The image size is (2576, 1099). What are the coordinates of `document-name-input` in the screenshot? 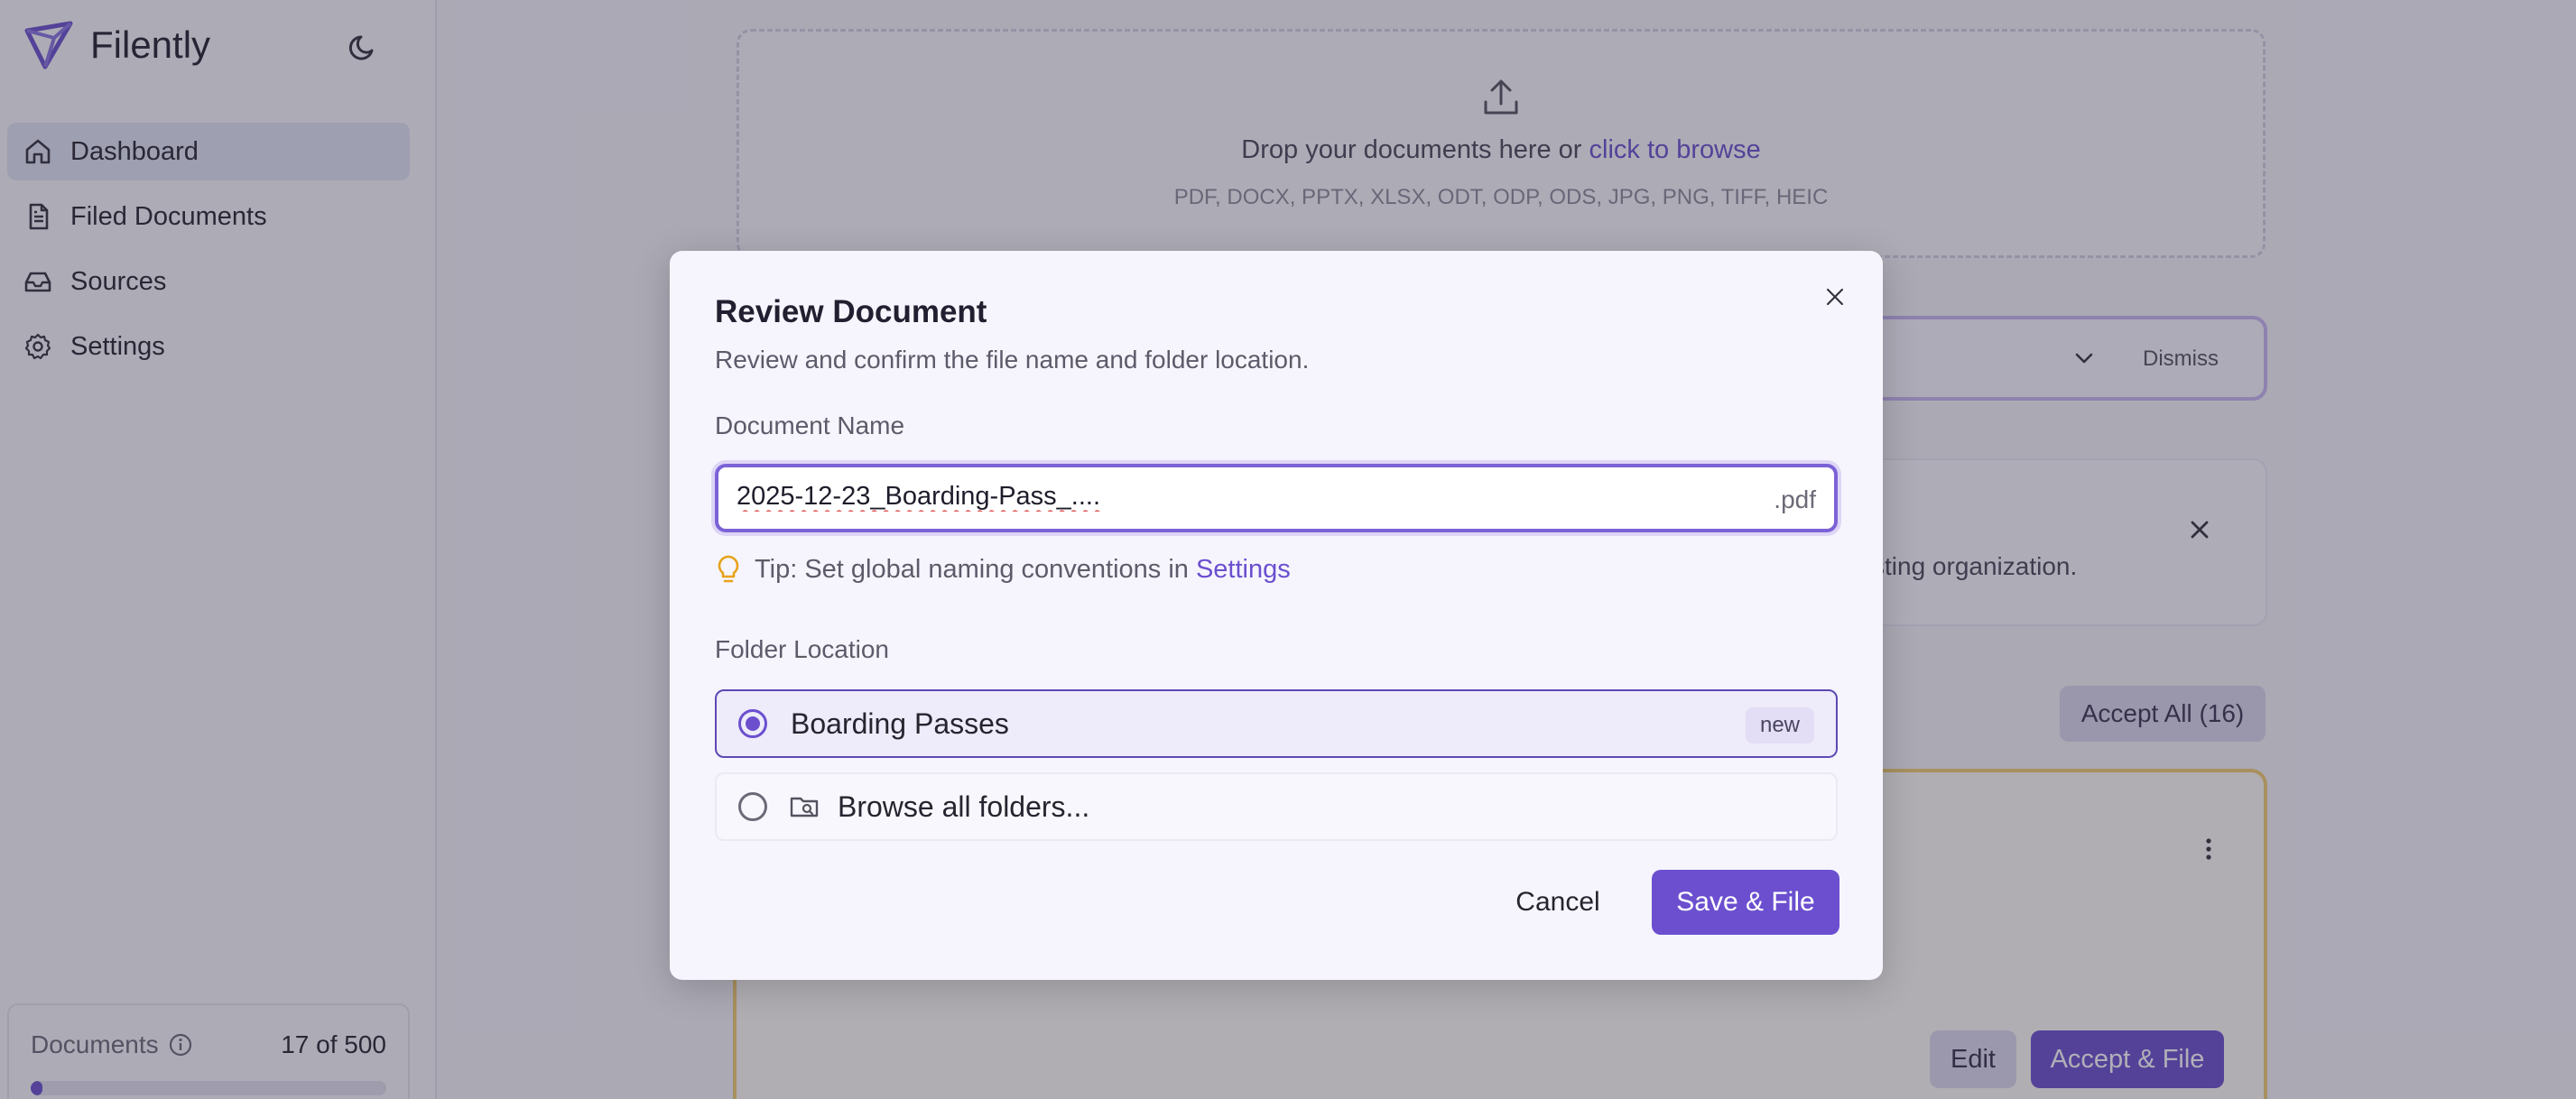 It's located at (1206, 497).